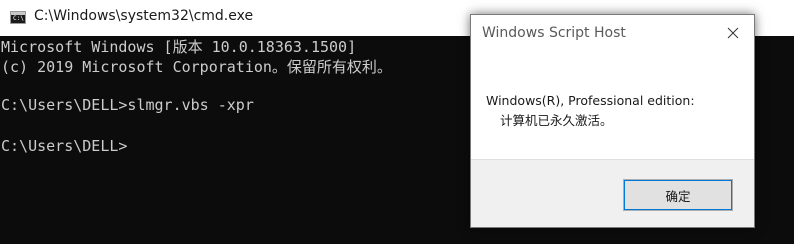  Describe the element at coordinates (556, 120) in the screenshot. I see `dialog-message-detail: 计算机已永久激活。` at that location.